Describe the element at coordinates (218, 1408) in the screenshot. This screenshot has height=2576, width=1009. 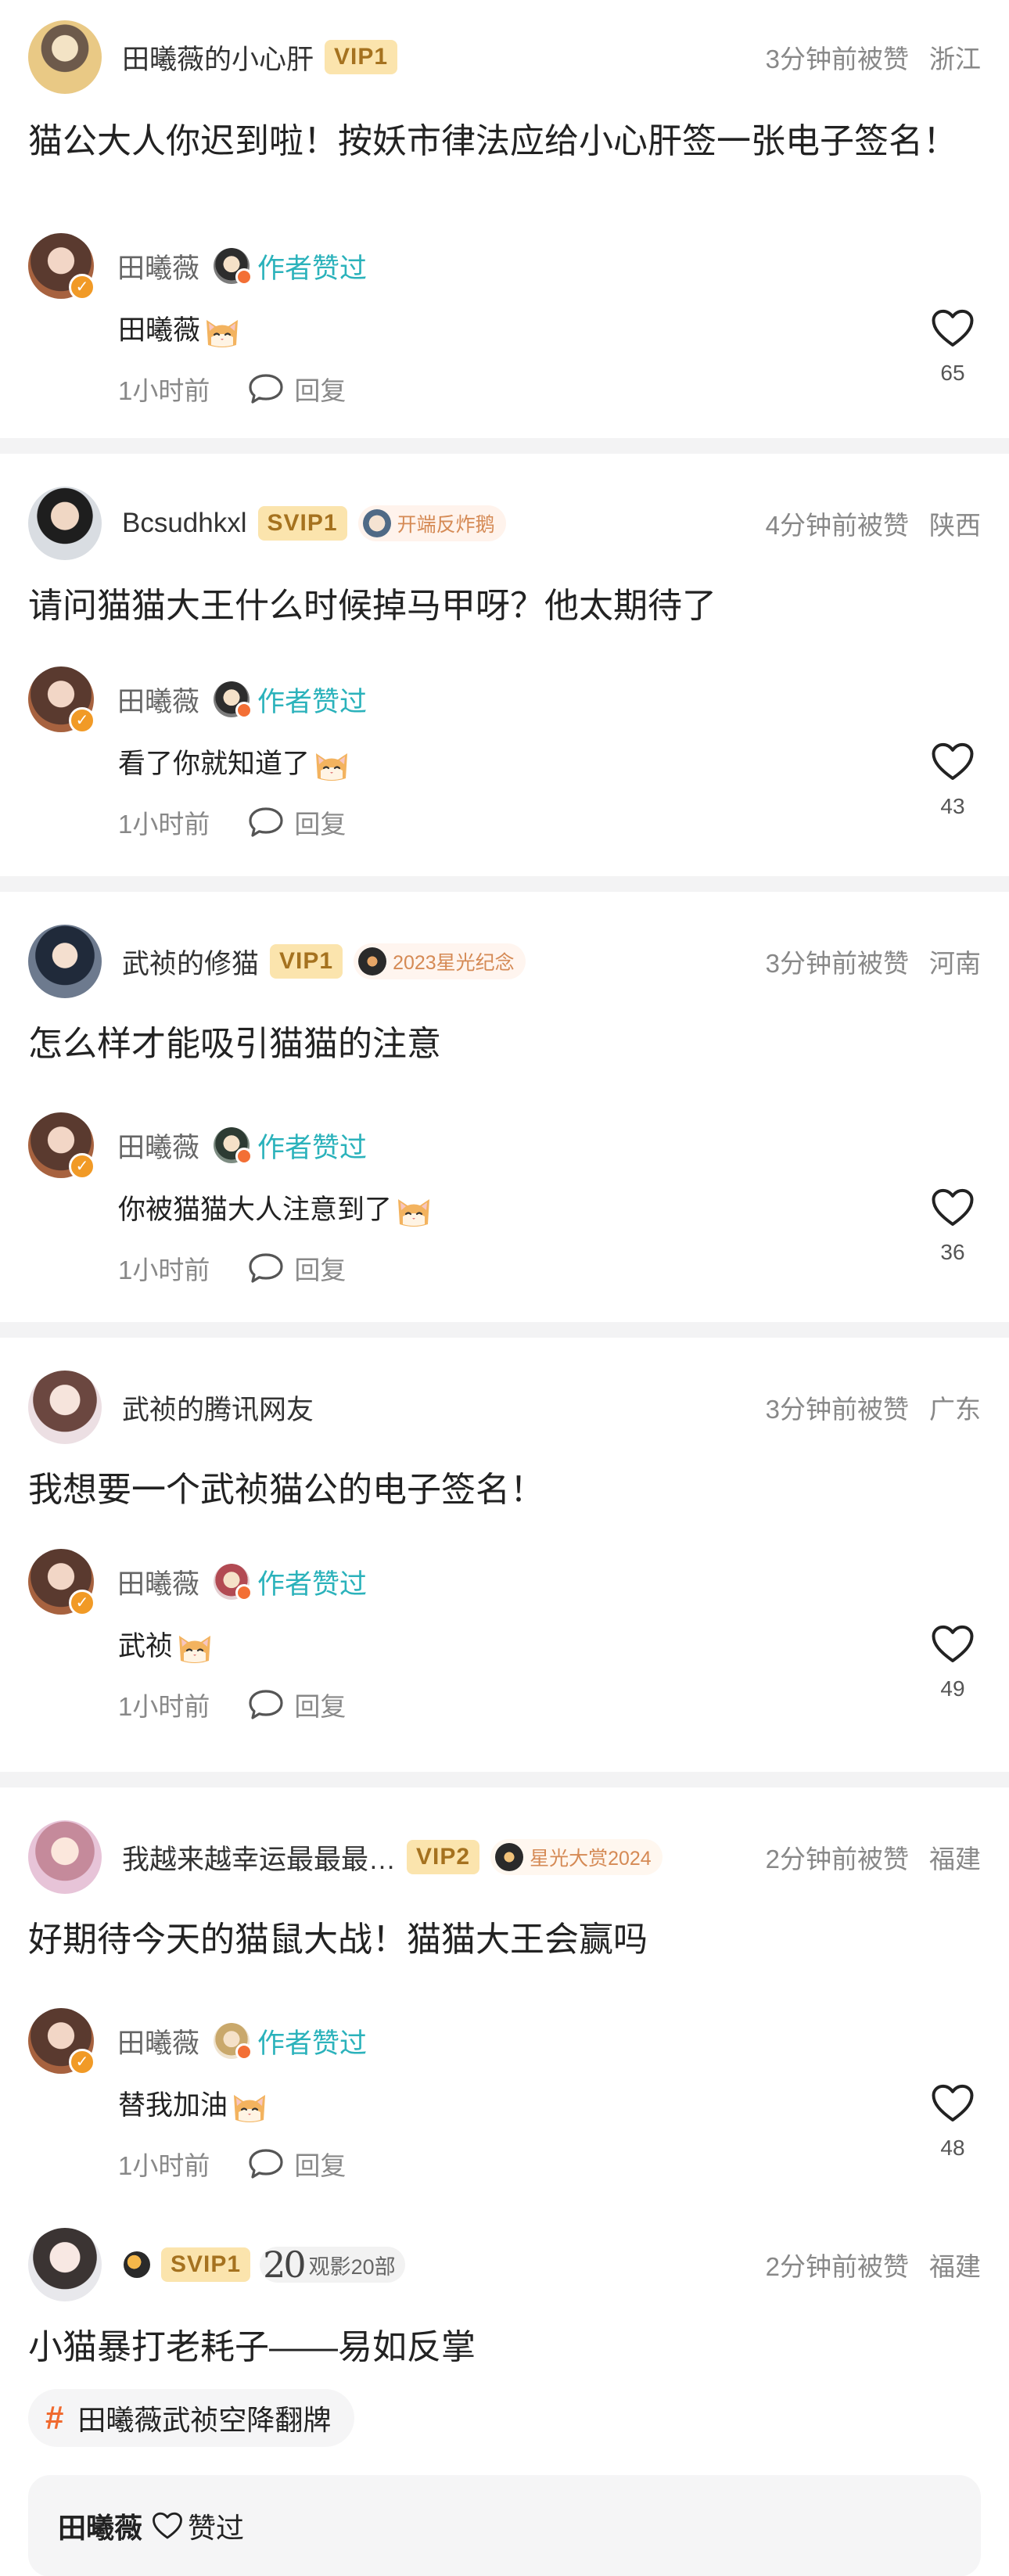
I see `username: 武祯的腾讯网友` at that location.